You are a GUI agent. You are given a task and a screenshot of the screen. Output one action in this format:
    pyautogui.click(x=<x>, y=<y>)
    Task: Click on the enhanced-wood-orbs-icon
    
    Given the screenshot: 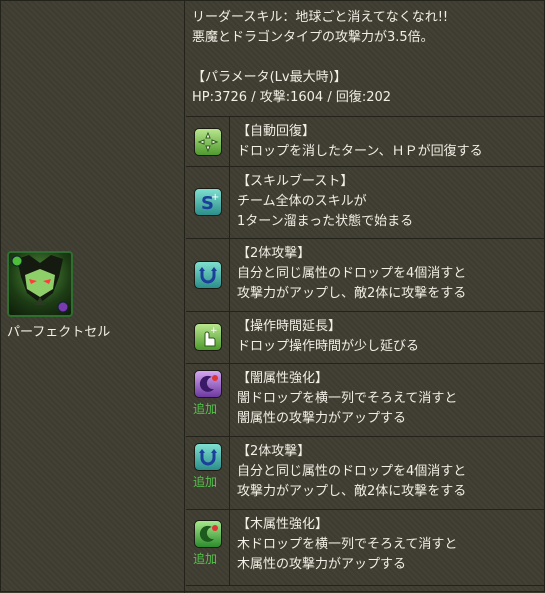 What is the action you would take?
    pyautogui.click(x=208, y=534)
    